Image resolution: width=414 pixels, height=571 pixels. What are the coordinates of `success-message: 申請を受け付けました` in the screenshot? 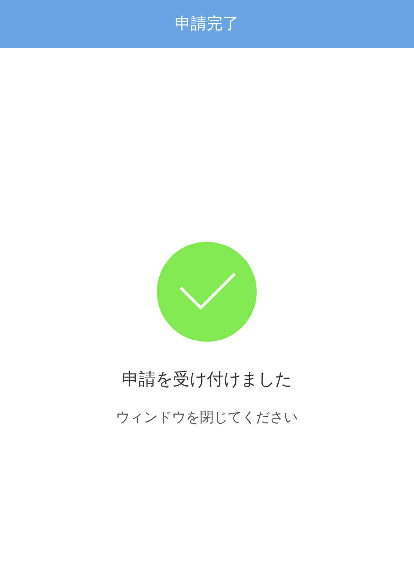 It's located at (207, 380).